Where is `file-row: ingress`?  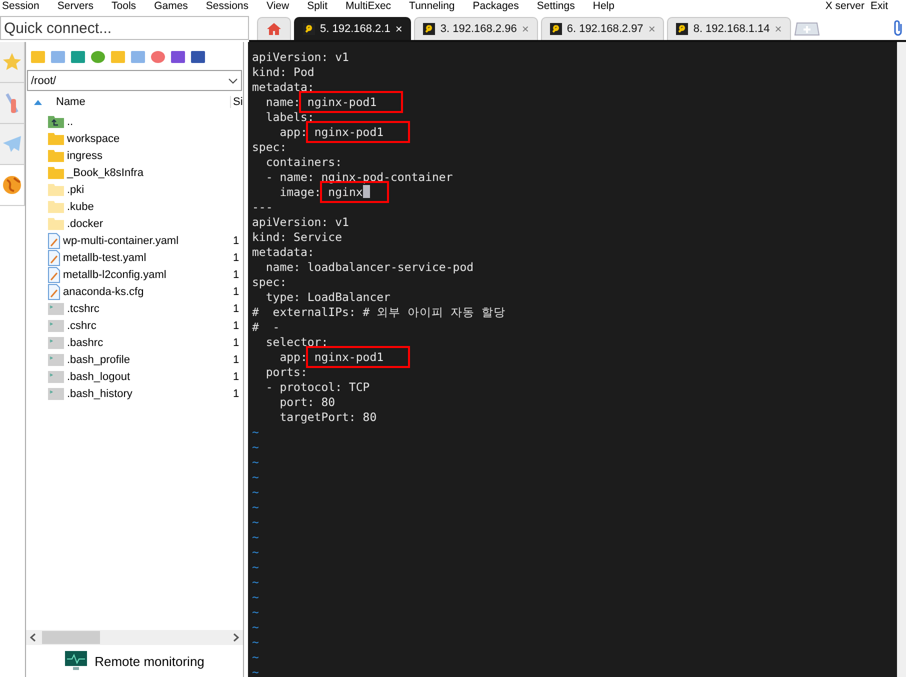 file-row: ingress is located at coordinates (134, 155).